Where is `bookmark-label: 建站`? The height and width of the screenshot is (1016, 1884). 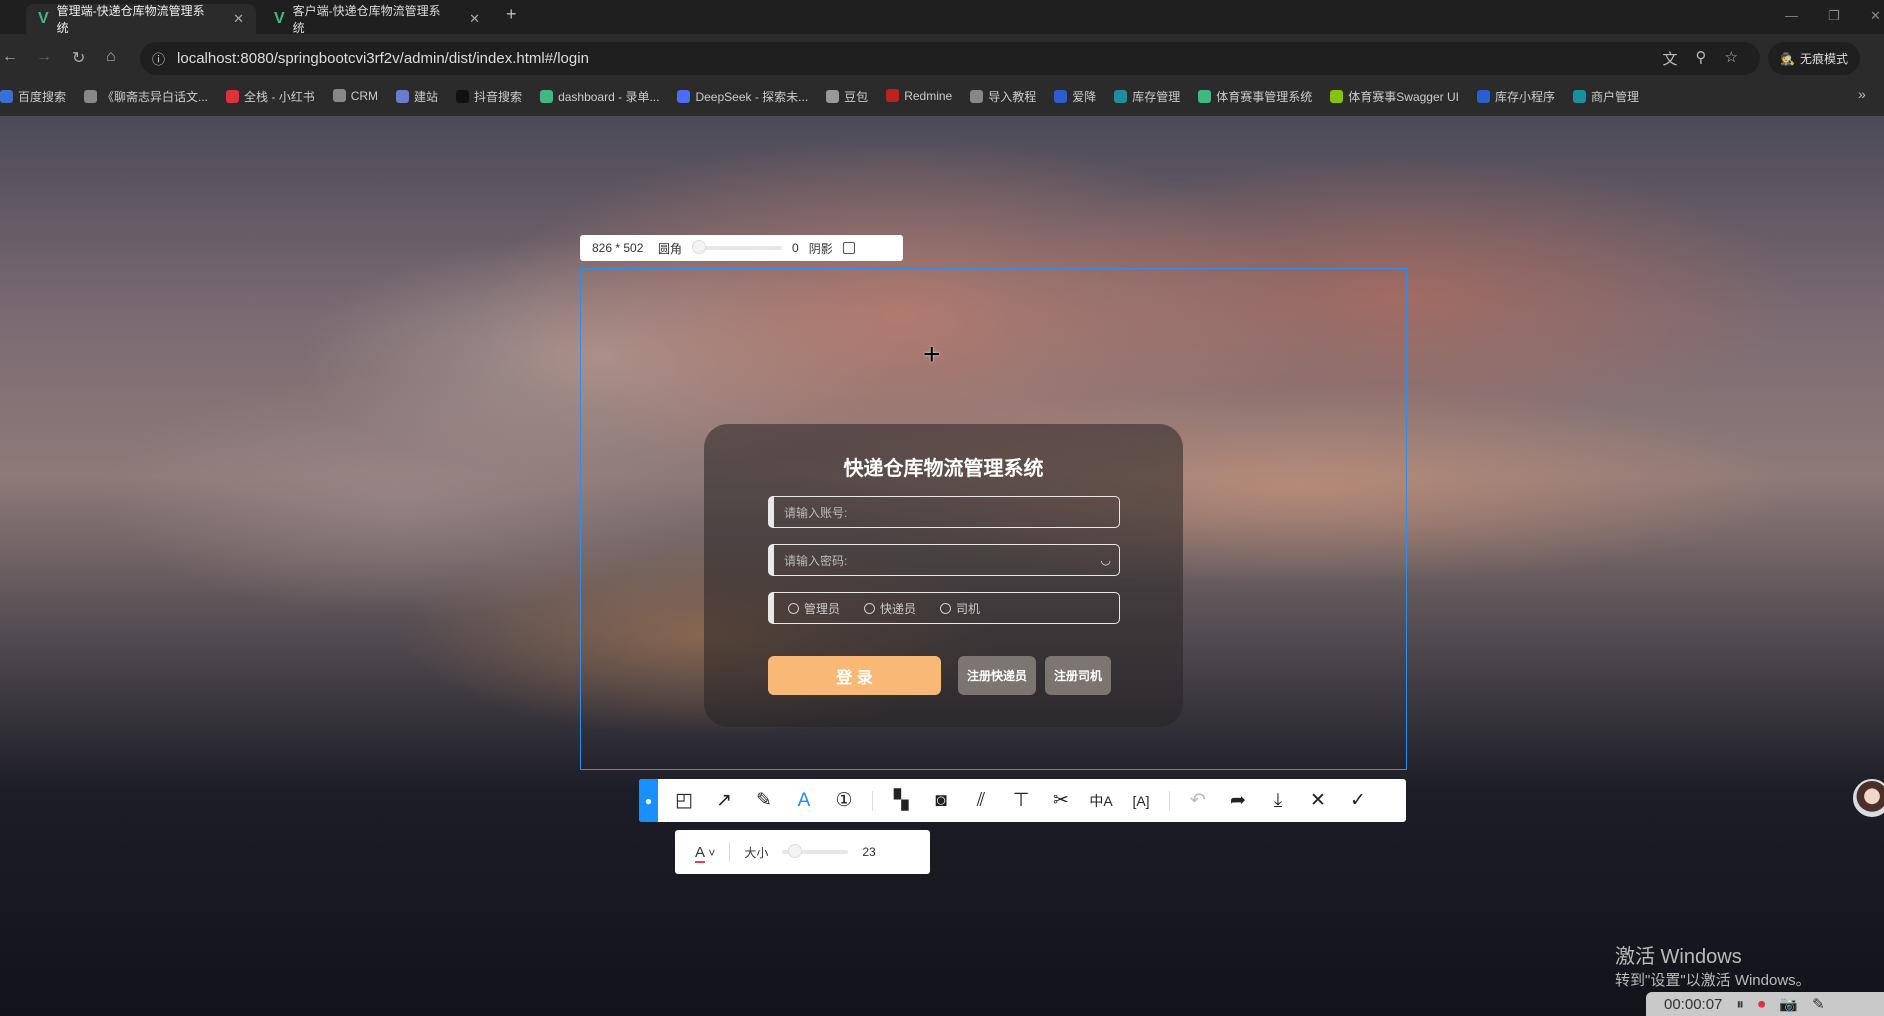
bookmark-label: 建站 is located at coordinates (426, 96).